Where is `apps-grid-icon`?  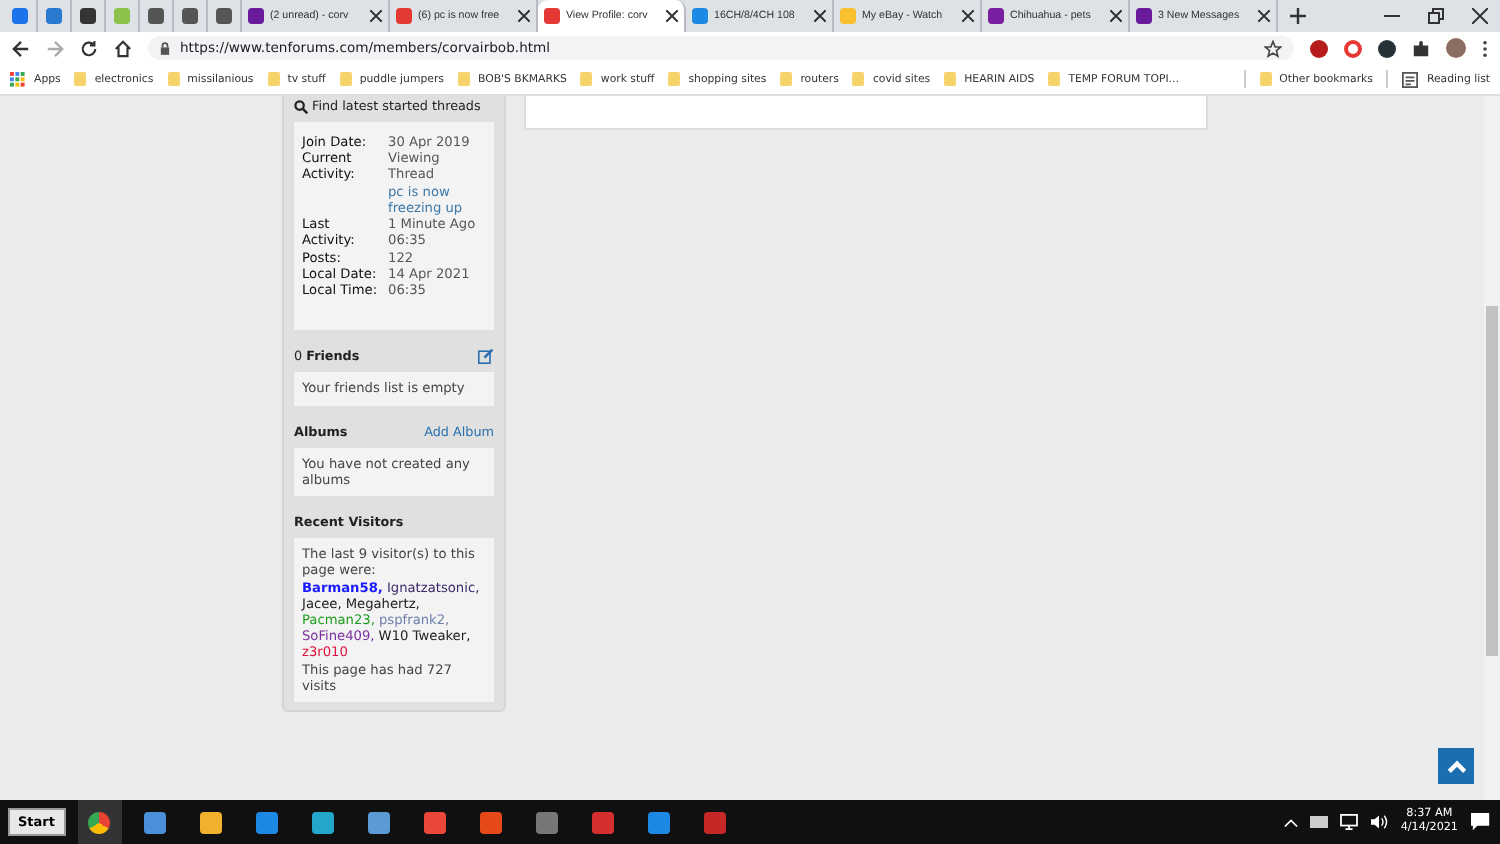
apps-grid-icon is located at coordinates (18, 79).